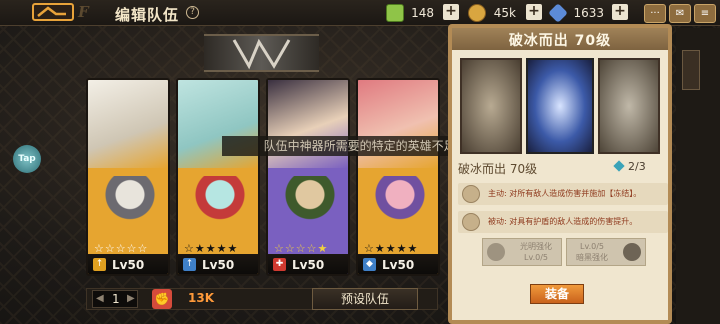 The image size is (720, 324). I want to click on dark-enhance-label: 暗黑强化, so click(592, 257).